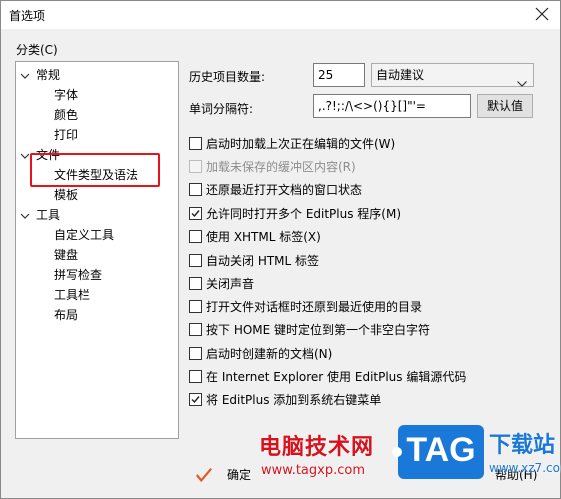 This screenshot has width=561, height=499. I want to click on watermark-logo-url: www.xz7.com, so click(525, 468).